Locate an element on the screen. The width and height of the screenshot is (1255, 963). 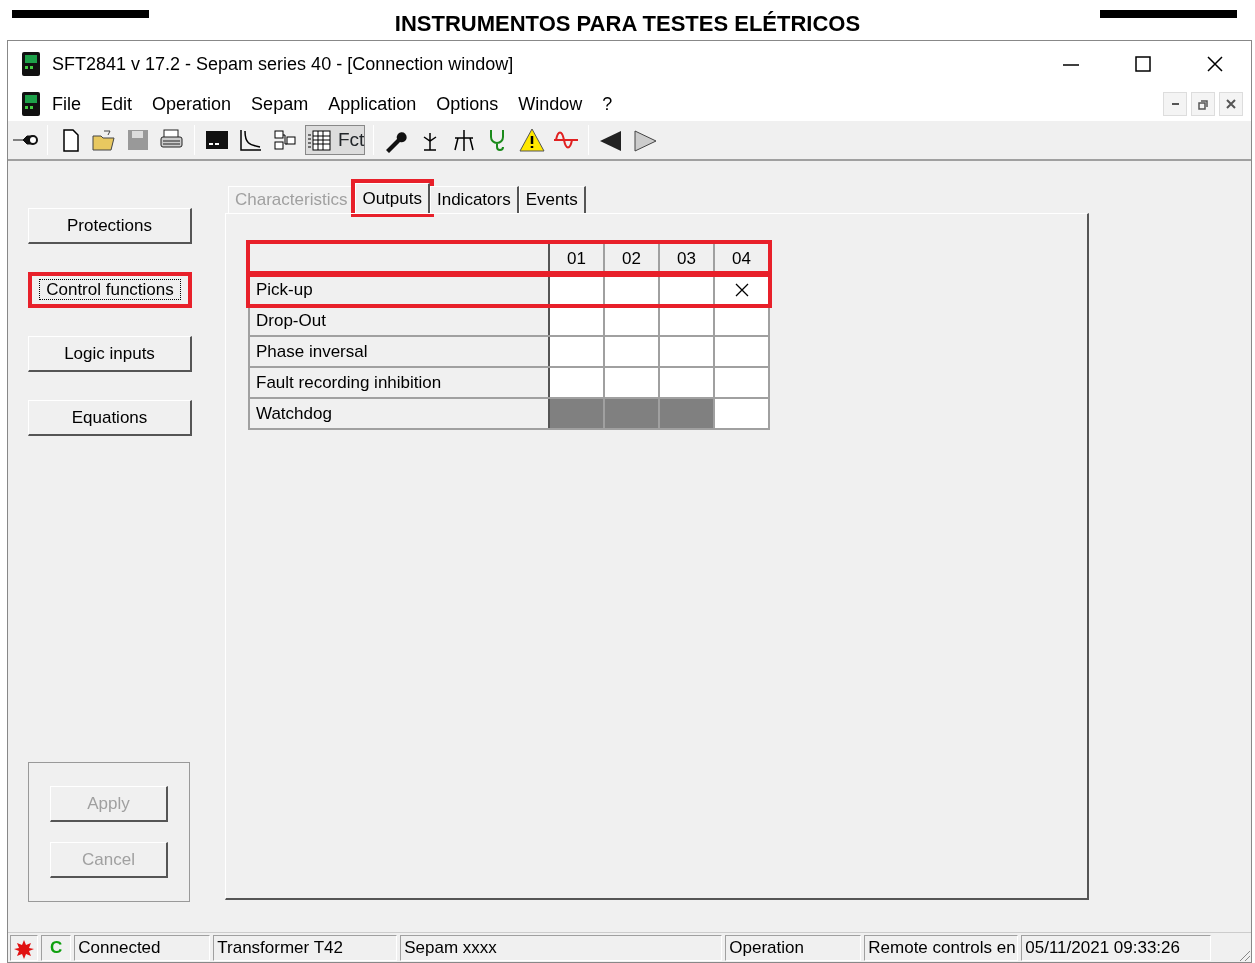
status-field: Remote controls en is located at coordinates (941, 947).